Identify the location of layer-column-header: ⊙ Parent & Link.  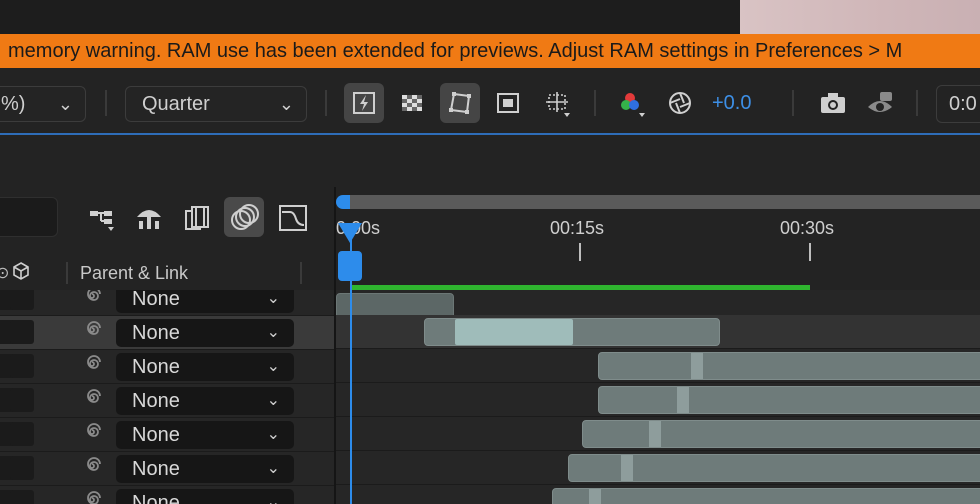
(167, 274).